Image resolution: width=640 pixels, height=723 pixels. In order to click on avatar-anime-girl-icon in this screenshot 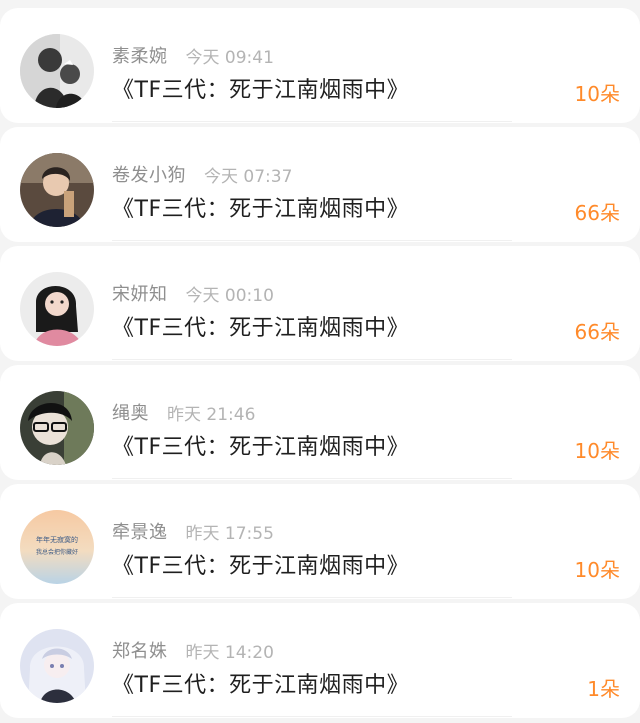, I will do `click(57, 666)`.